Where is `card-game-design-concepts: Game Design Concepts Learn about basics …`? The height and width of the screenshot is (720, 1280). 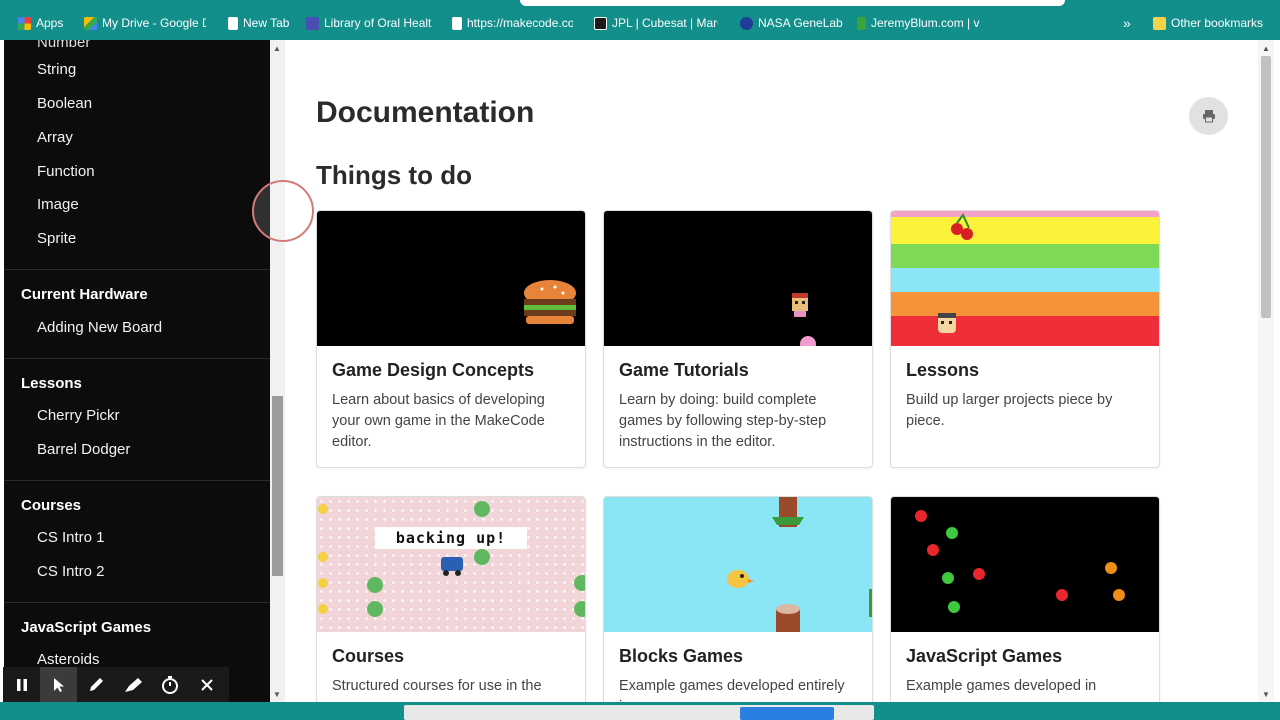 card-game-design-concepts: Game Design Concepts Learn about basics … is located at coordinates (451, 339).